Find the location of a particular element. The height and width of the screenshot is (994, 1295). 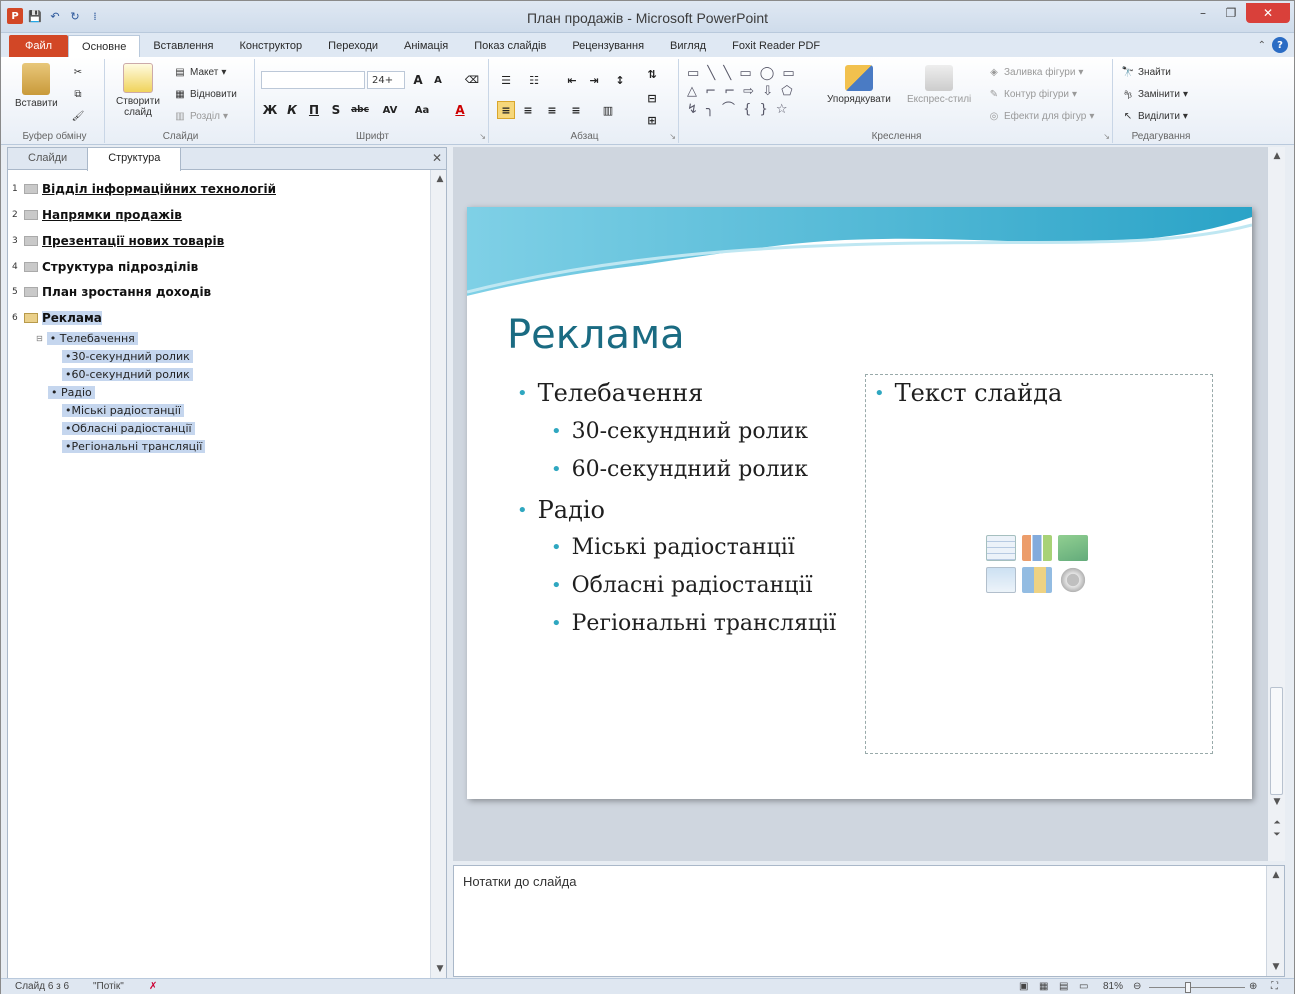

insert-chart-icon is located at coordinates (1037, 548).